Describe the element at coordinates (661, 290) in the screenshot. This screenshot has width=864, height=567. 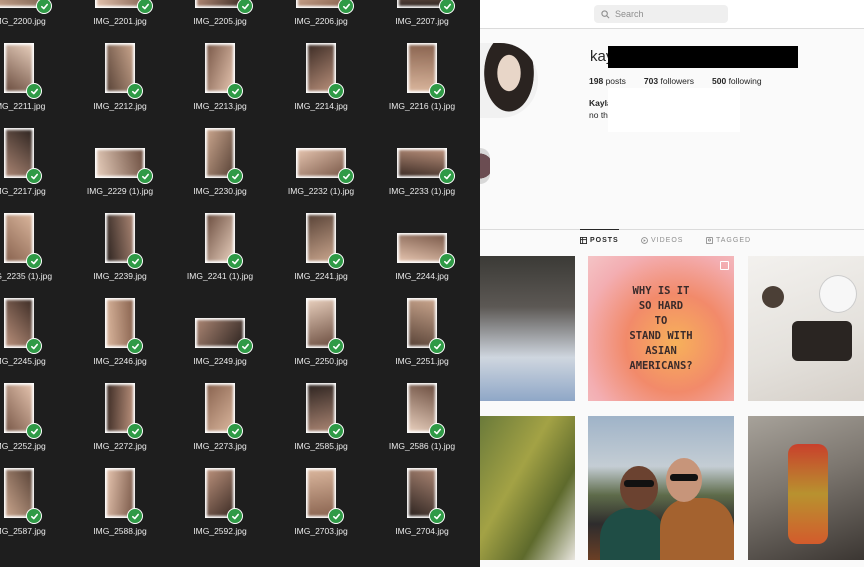
I see `quote-line: WHY IS IT` at that location.